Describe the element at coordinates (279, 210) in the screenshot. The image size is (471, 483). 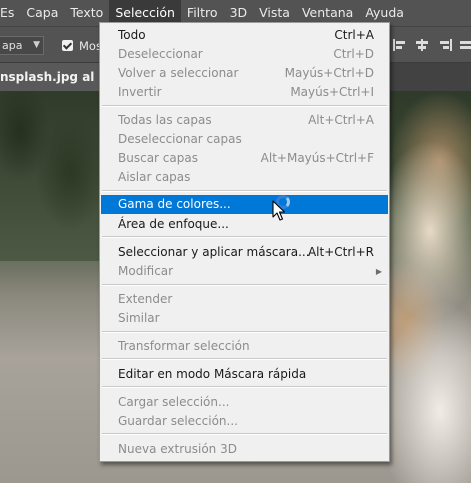
I see `arrow-cursor-icon` at that location.